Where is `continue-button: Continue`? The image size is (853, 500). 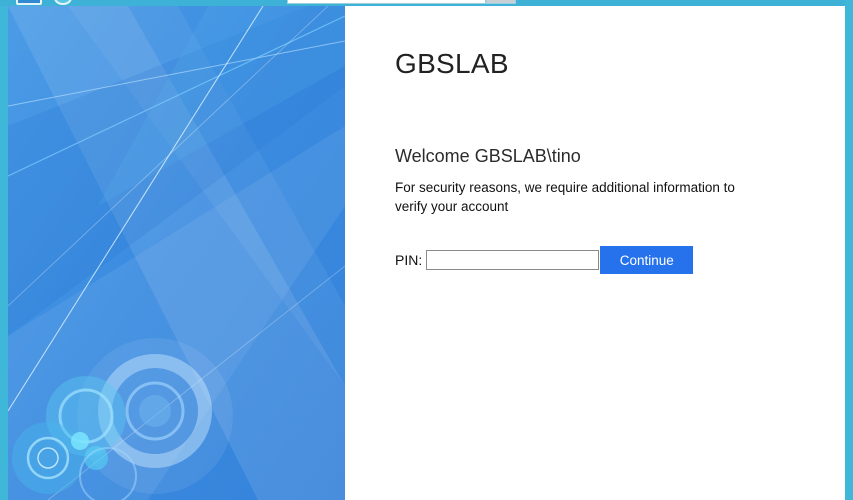
continue-button: Continue is located at coordinates (647, 260).